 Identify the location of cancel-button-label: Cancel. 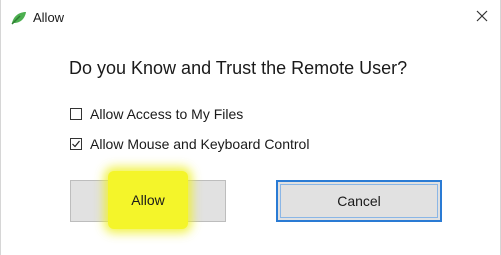
(359, 201).